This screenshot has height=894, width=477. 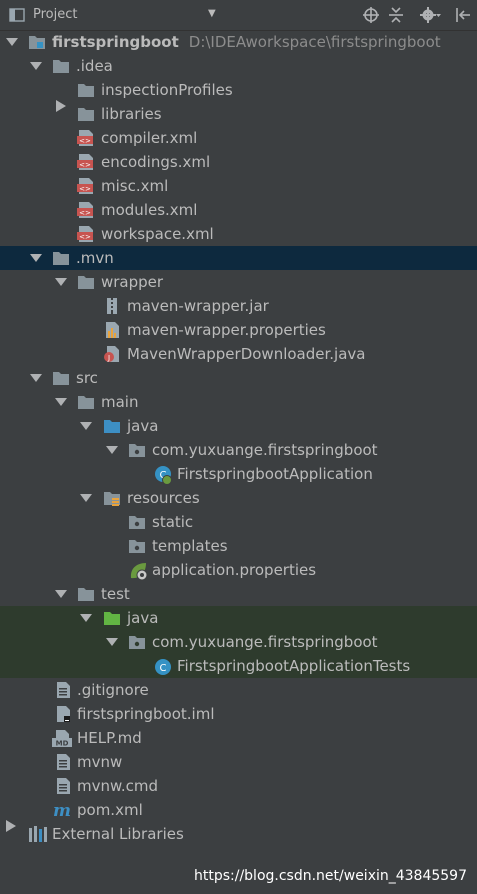 What do you see at coordinates (110, 810) in the screenshot?
I see `tree-item-label: pom.xml` at bounding box center [110, 810].